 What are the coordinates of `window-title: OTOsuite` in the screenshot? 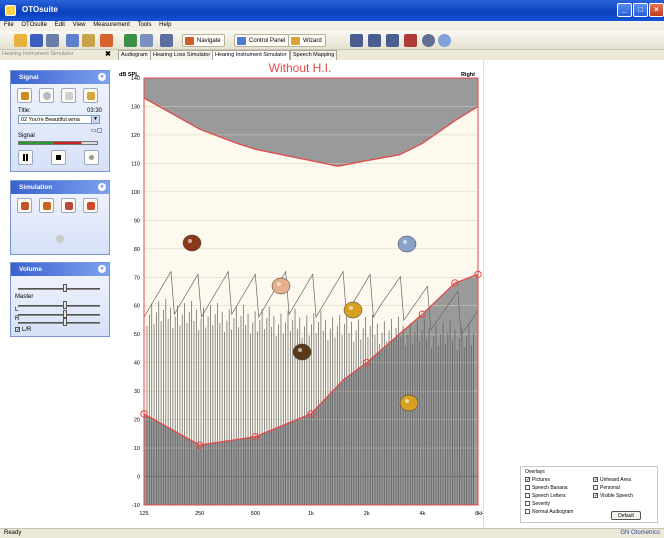 It's located at (40, 9).